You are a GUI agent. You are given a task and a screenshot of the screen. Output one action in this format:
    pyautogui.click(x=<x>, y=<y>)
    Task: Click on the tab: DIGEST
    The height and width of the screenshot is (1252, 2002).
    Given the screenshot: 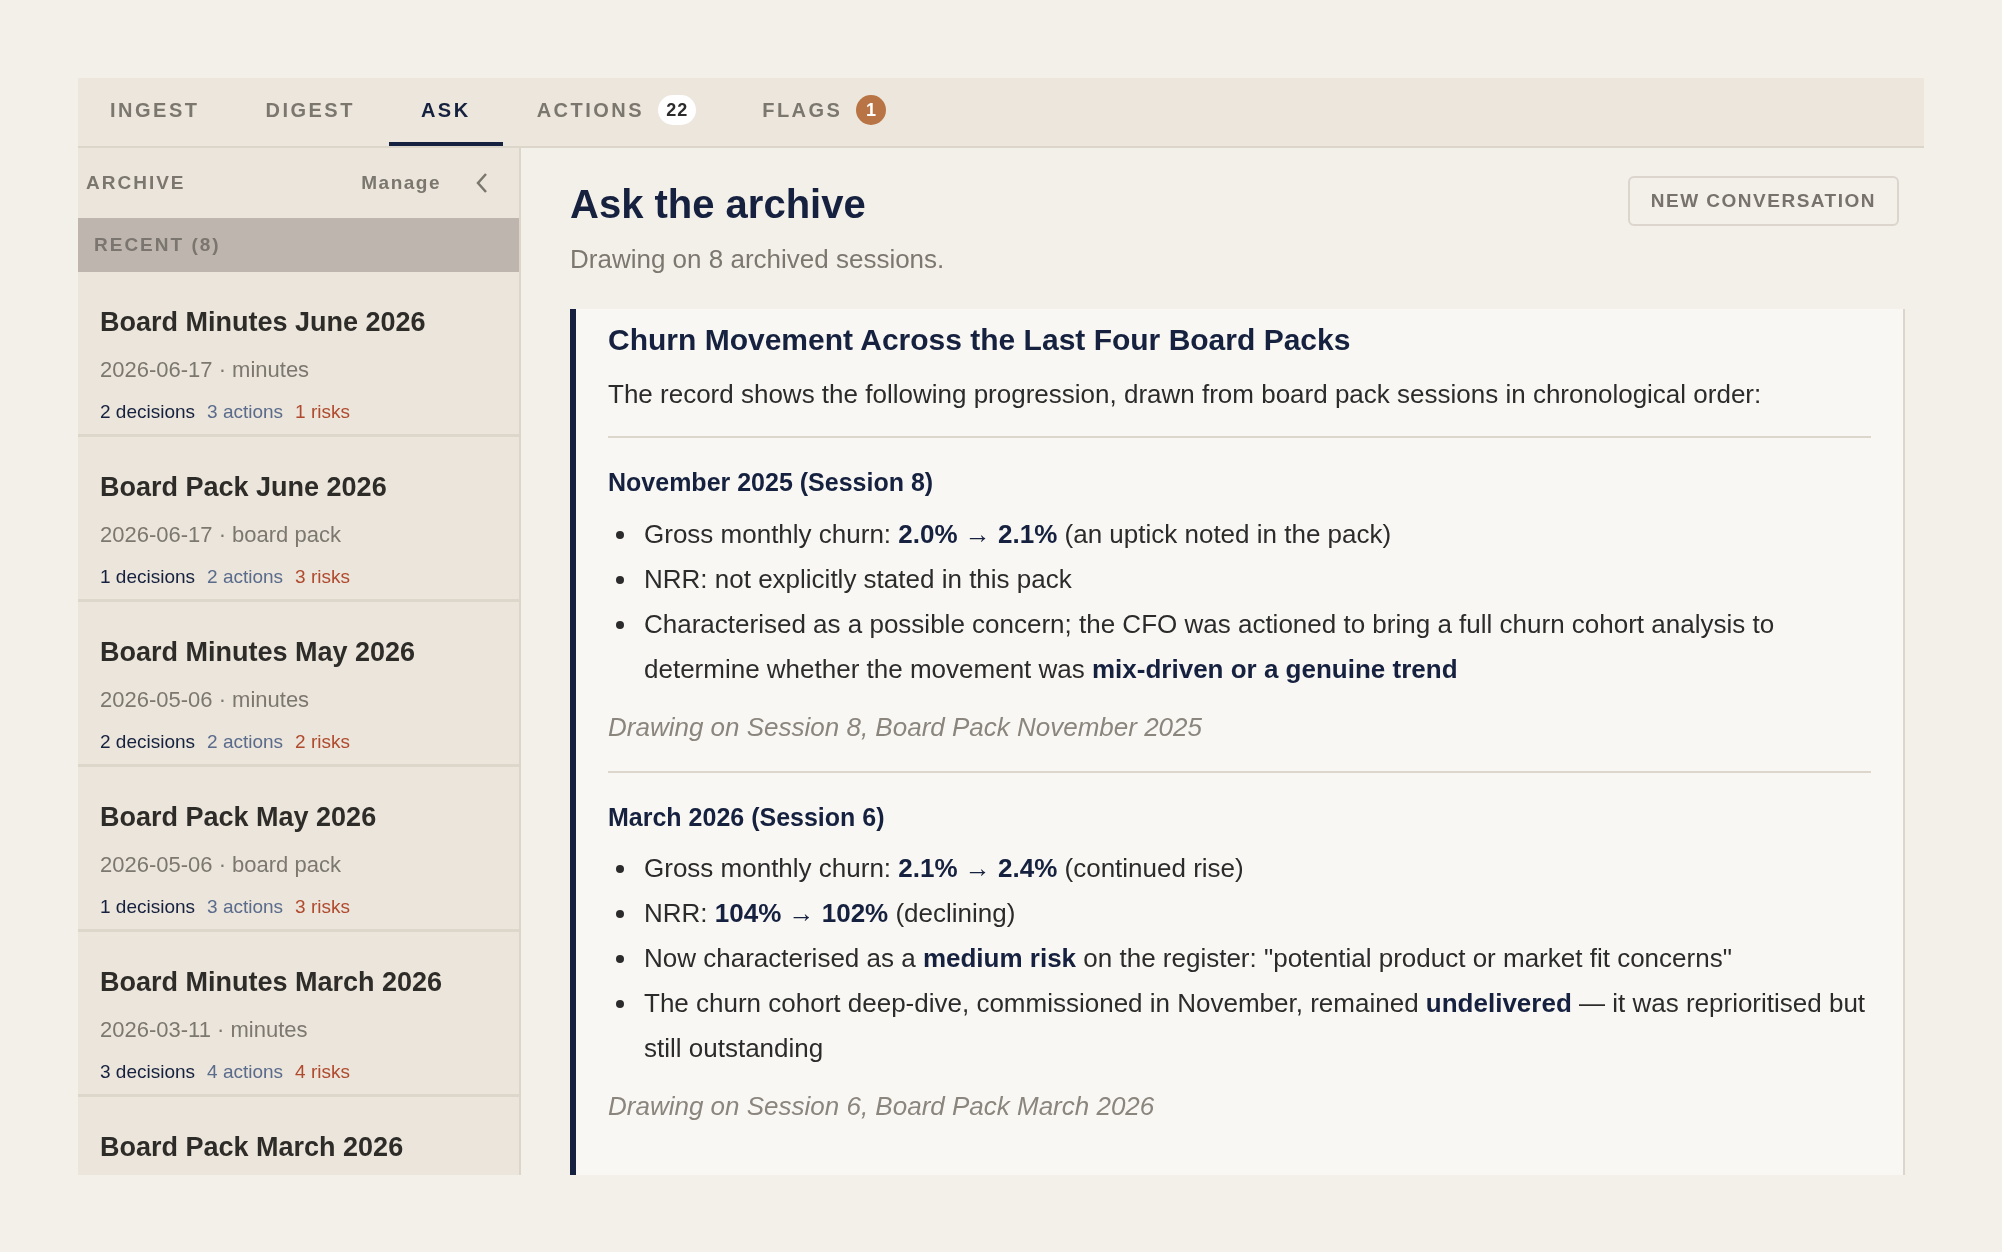 What is the action you would take?
    pyautogui.click(x=310, y=112)
    